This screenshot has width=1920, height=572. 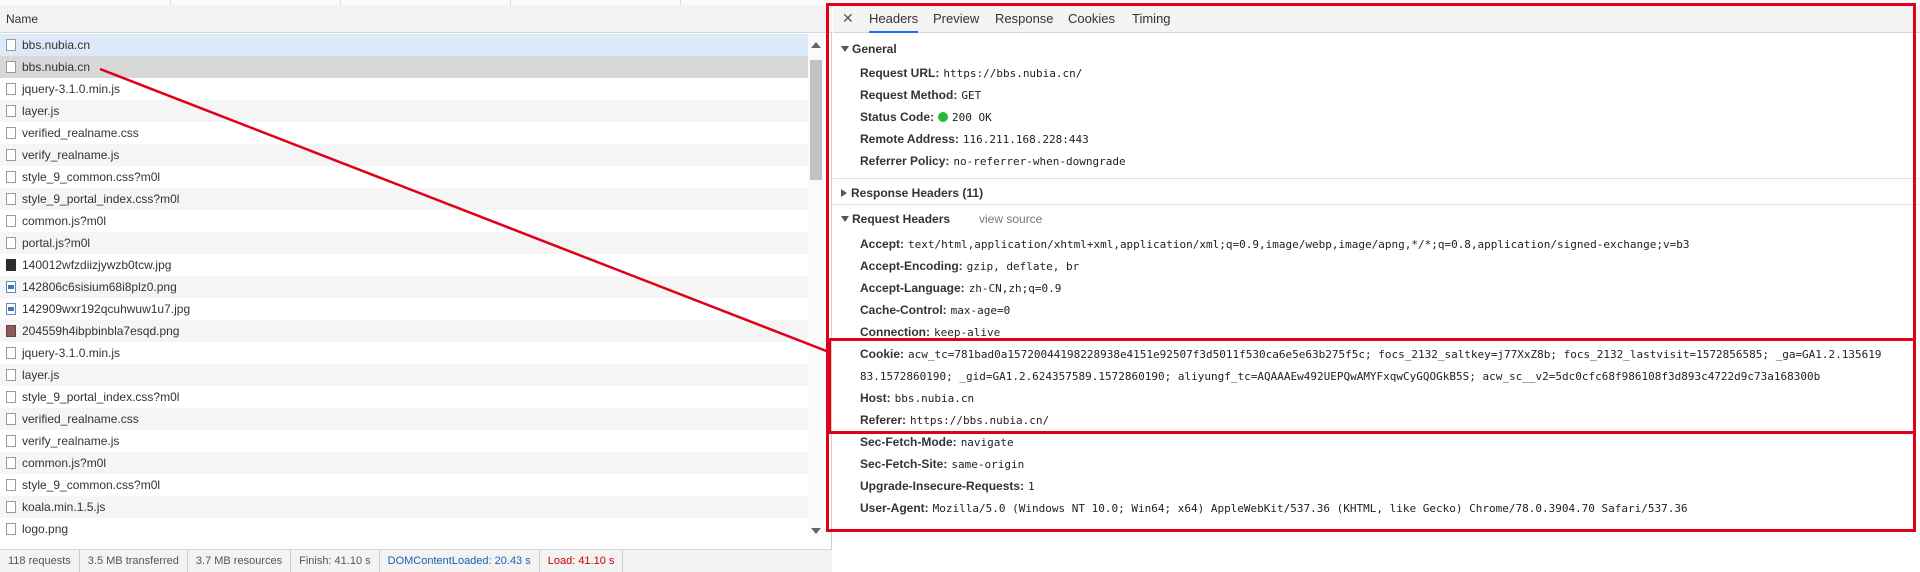 I want to click on request-name: 204559h4ibpbinbla7esqd.png, so click(x=101, y=331).